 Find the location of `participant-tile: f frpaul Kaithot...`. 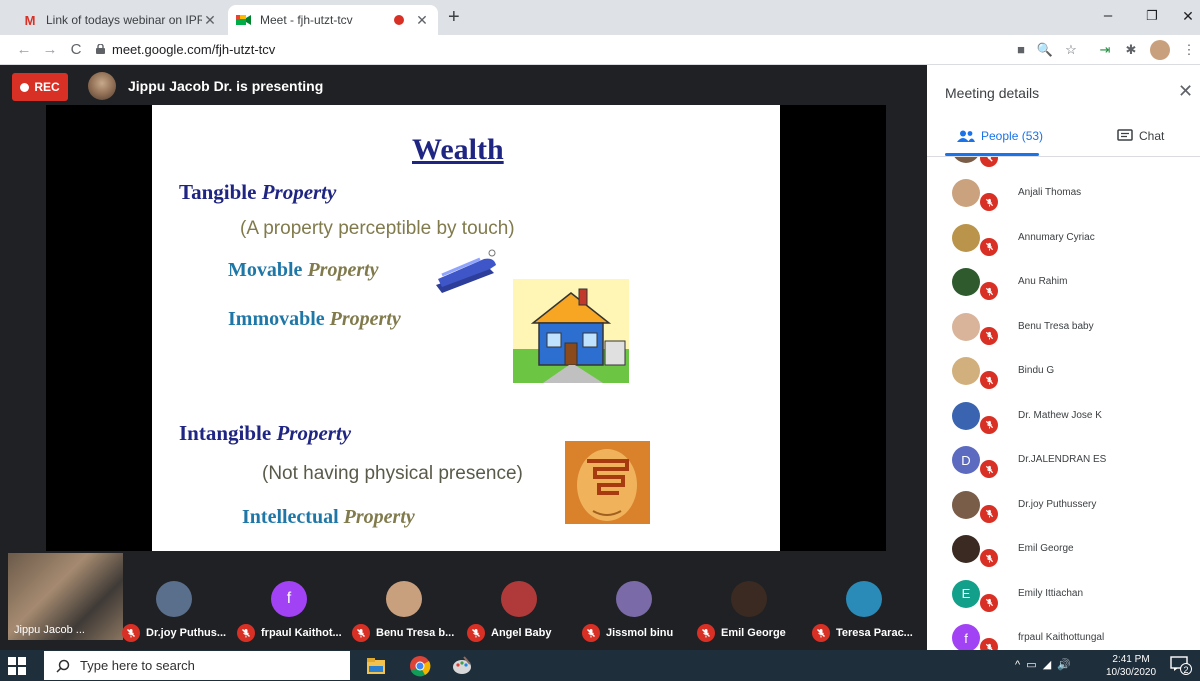

participant-tile: f frpaul Kaithot... is located at coordinates (290, 598).